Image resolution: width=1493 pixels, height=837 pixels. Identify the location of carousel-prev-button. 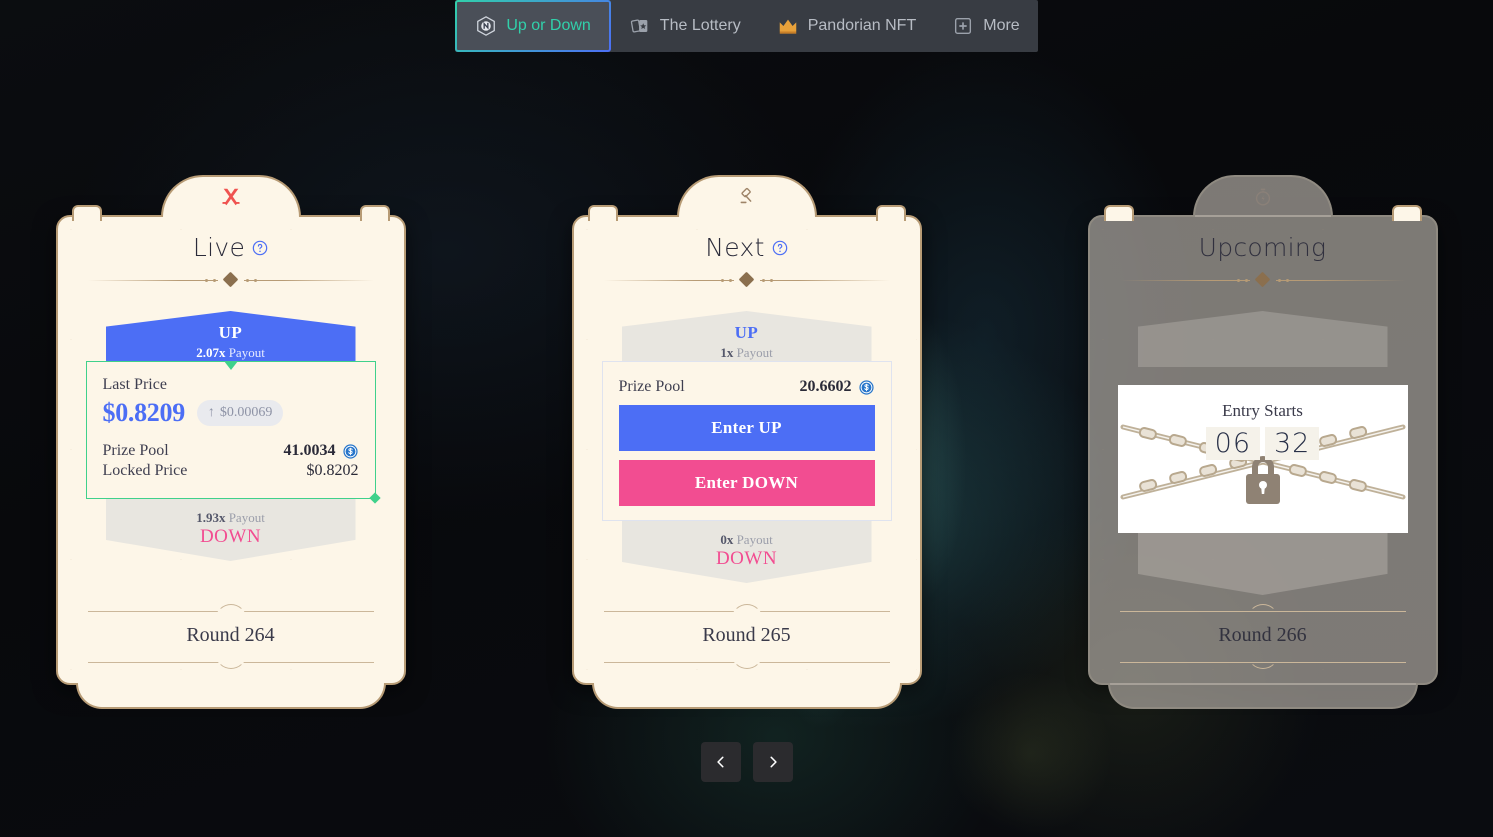
(720, 762).